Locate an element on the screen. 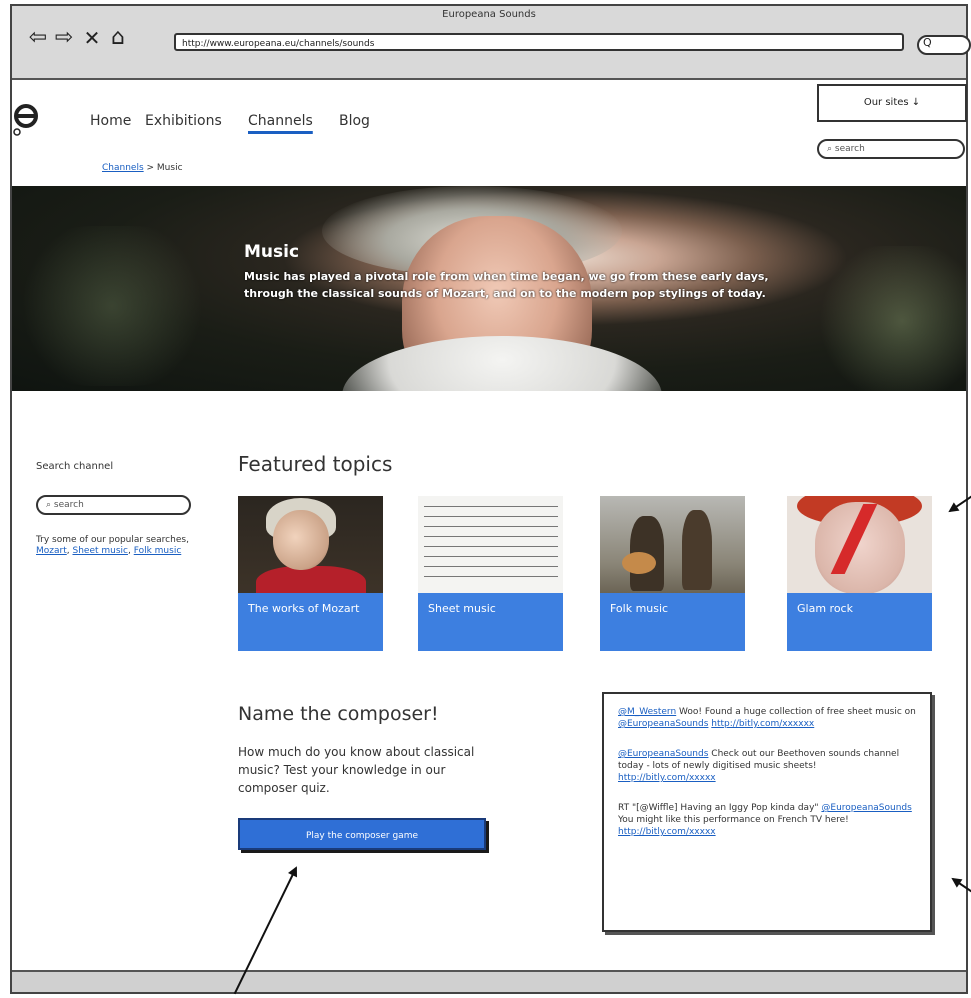 The width and height of the screenshot is (971, 998). back-arrow-icon: ⇦ is located at coordinates (38, 38).